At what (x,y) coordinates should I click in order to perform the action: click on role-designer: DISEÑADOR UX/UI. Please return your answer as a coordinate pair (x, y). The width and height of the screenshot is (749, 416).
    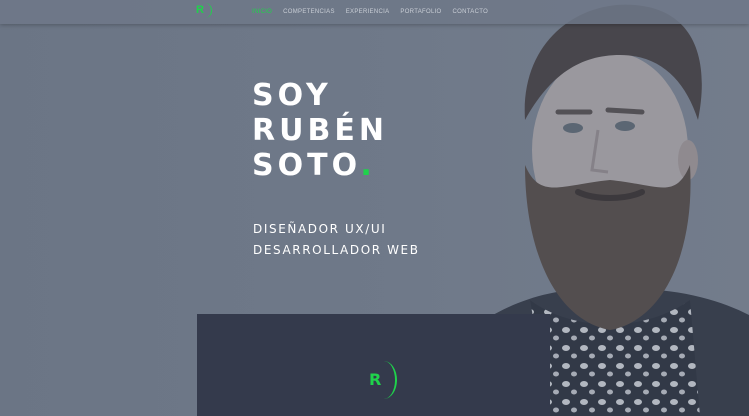
    Looking at the image, I should click on (320, 229).